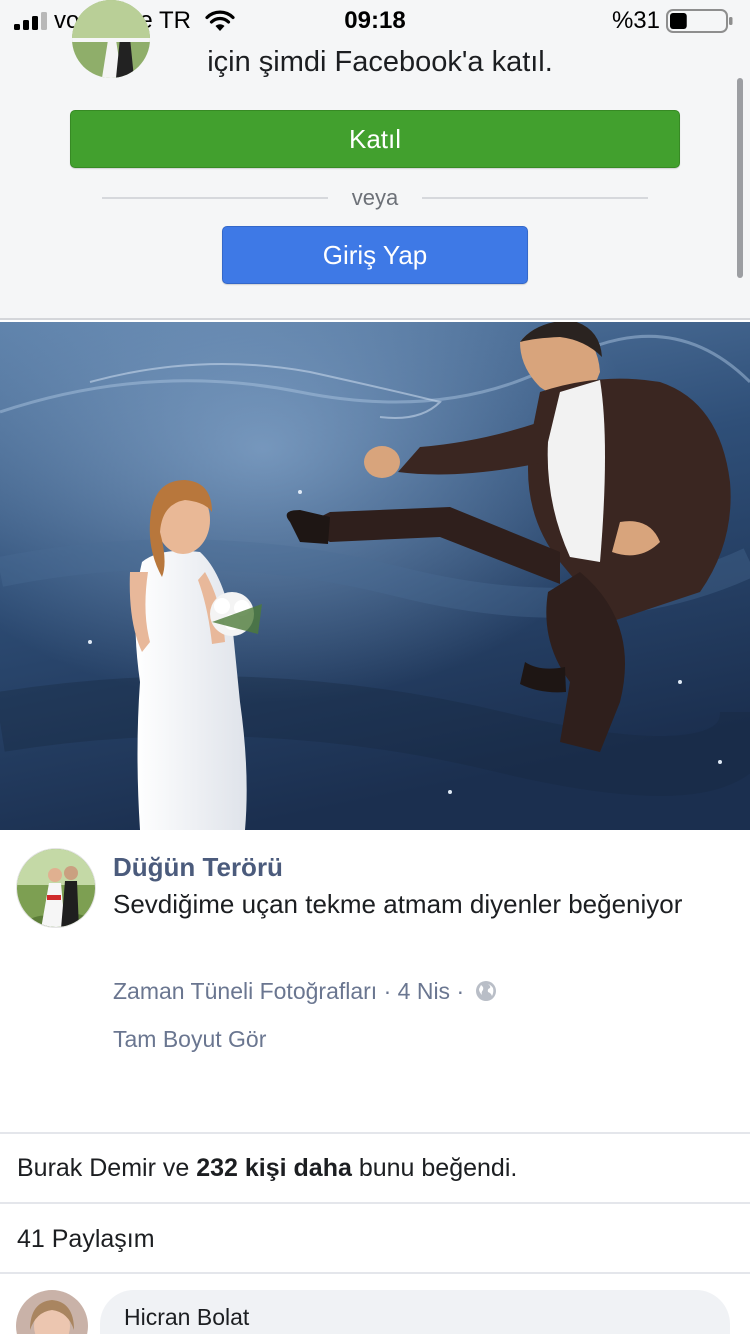  I want to click on comment: Hicran Bolat, so click(375, 1303).